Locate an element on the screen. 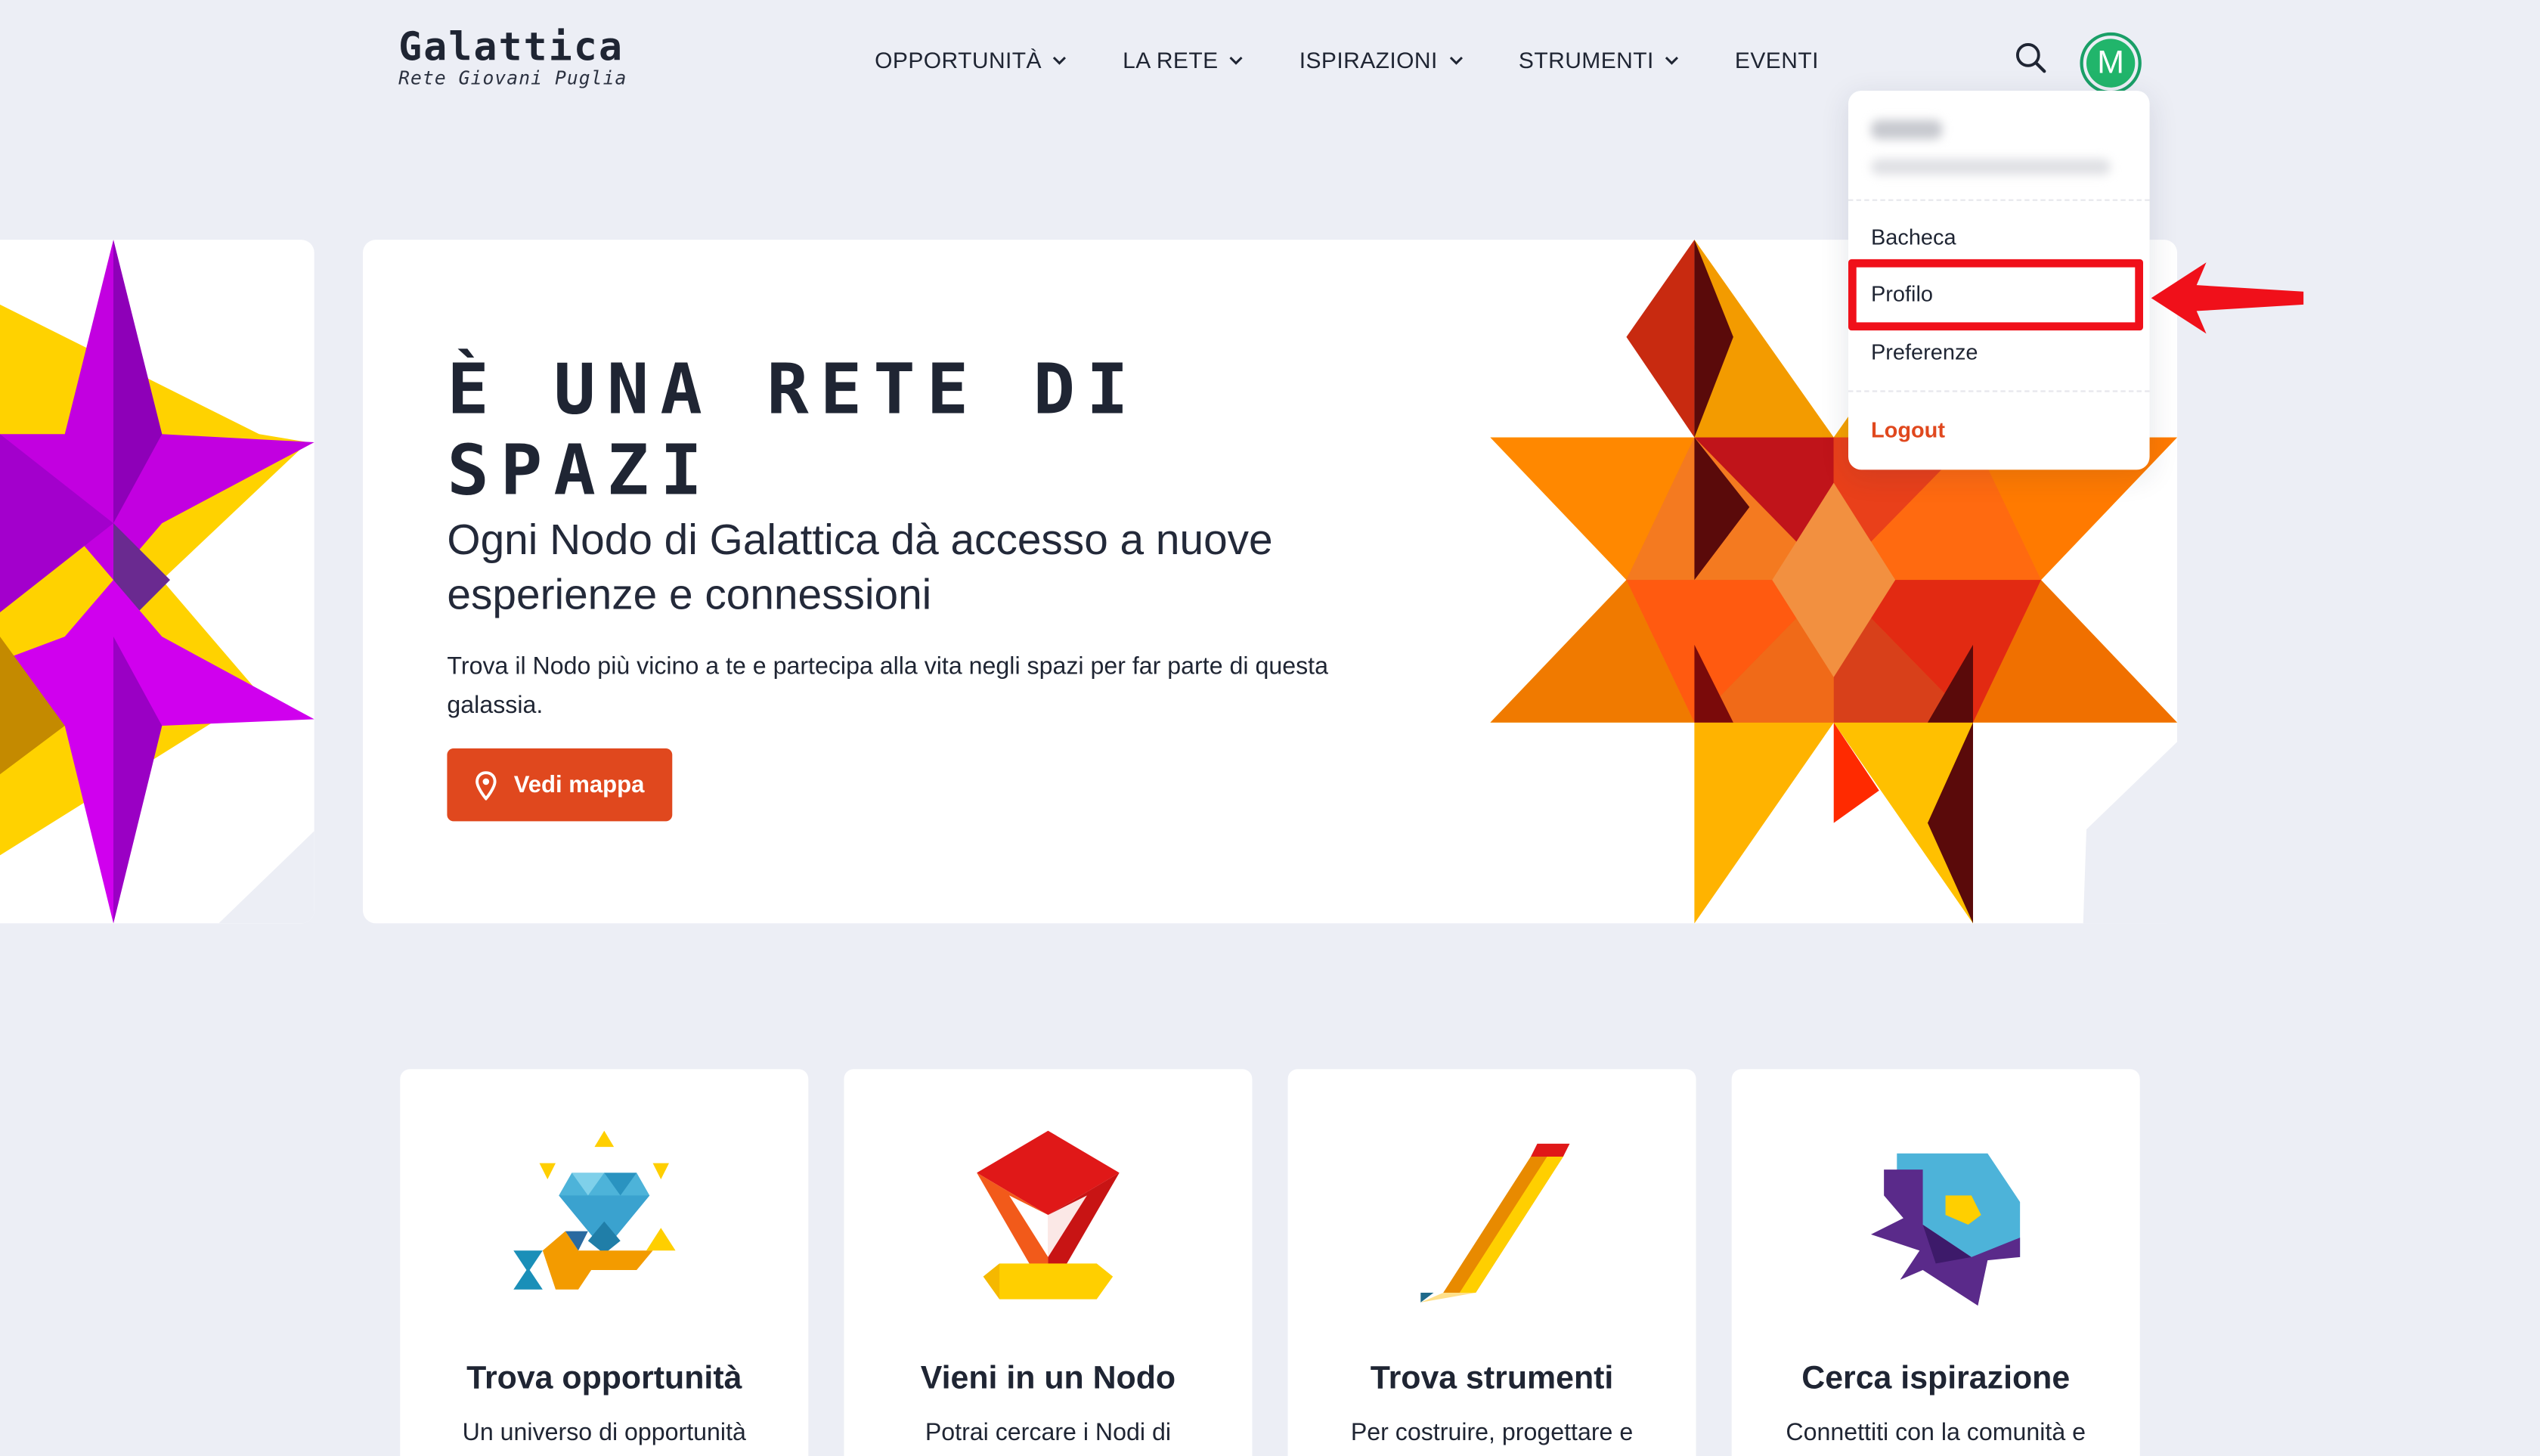 Image resolution: width=2540 pixels, height=1456 pixels. logo-title: Galattica is located at coordinates (511, 47).